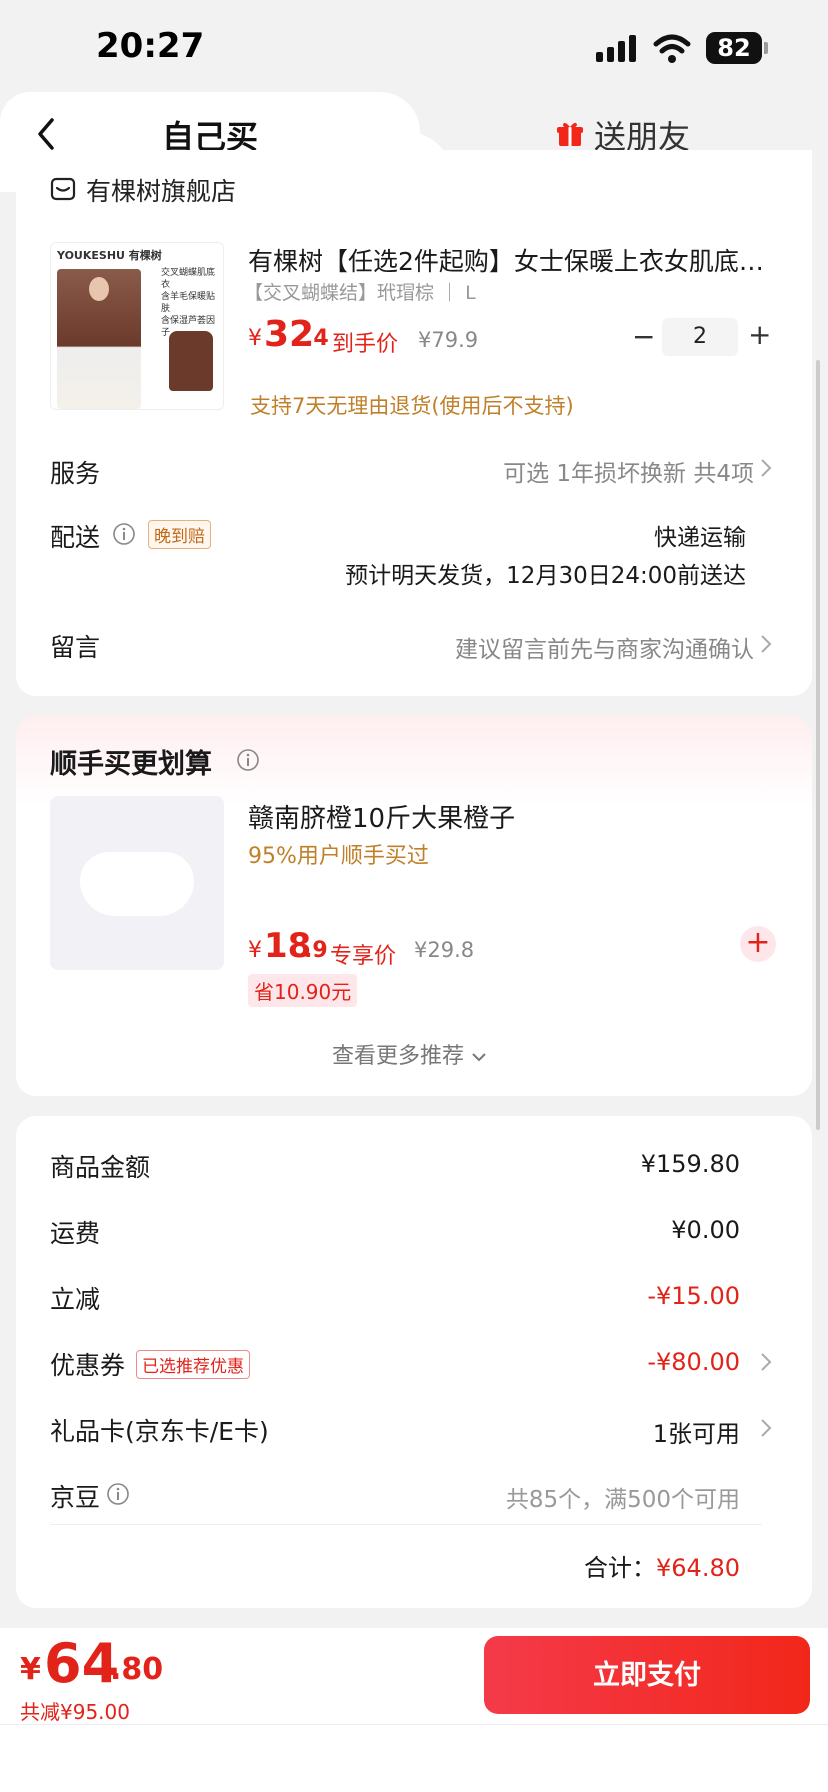 The width and height of the screenshot is (828, 1792). What do you see at coordinates (734, 48) in the screenshot?
I see `battery-indicator: 82` at bounding box center [734, 48].